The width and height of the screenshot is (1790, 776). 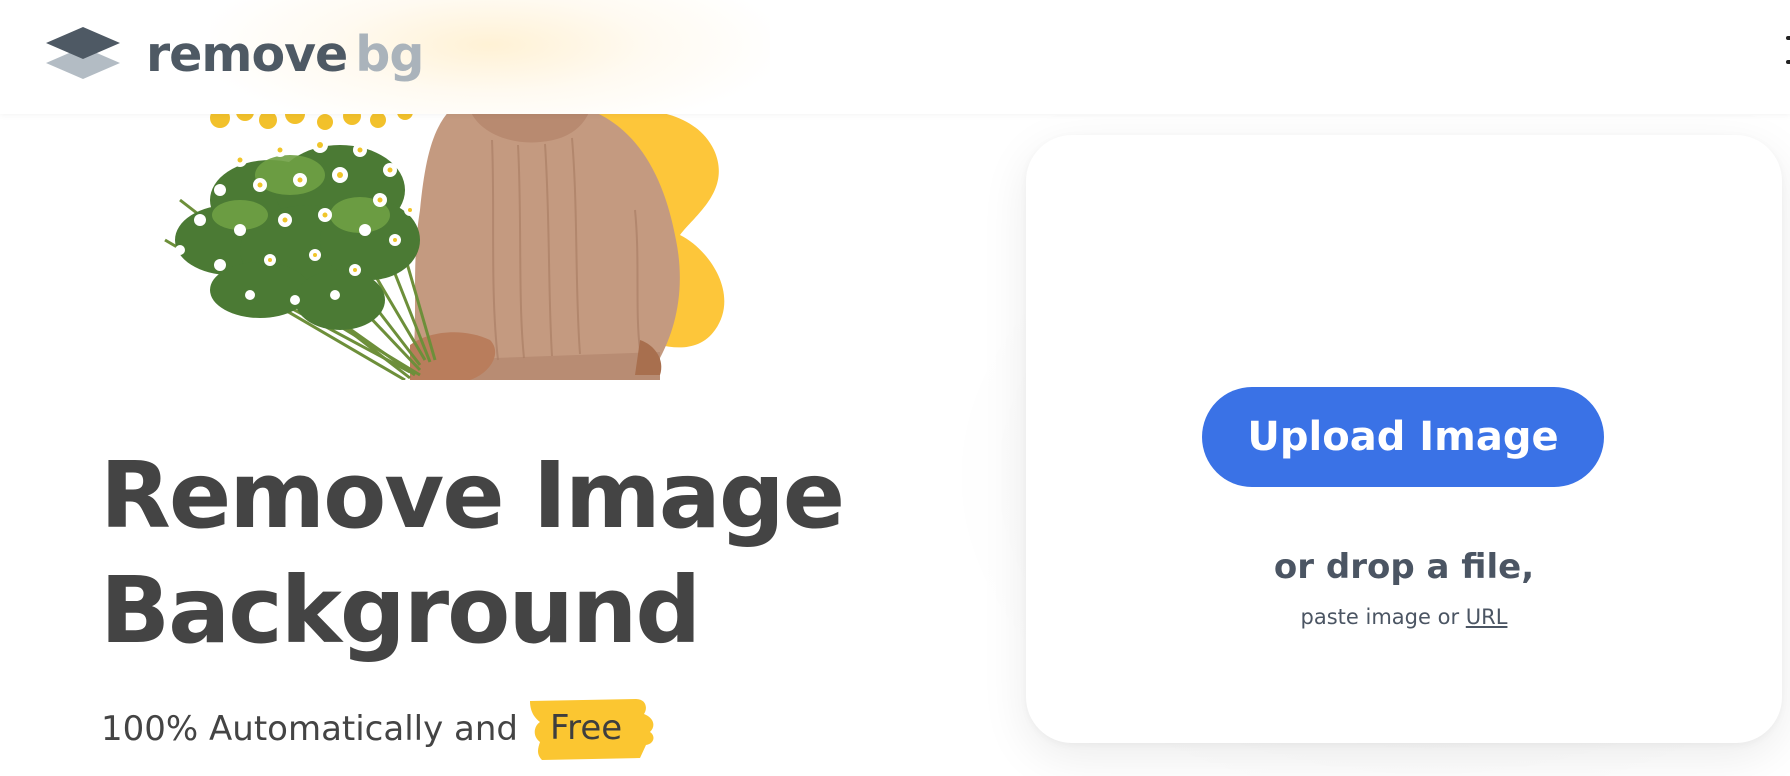 What do you see at coordinates (1788, 50) in the screenshot?
I see `menu-icon` at bounding box center [1788, 50].